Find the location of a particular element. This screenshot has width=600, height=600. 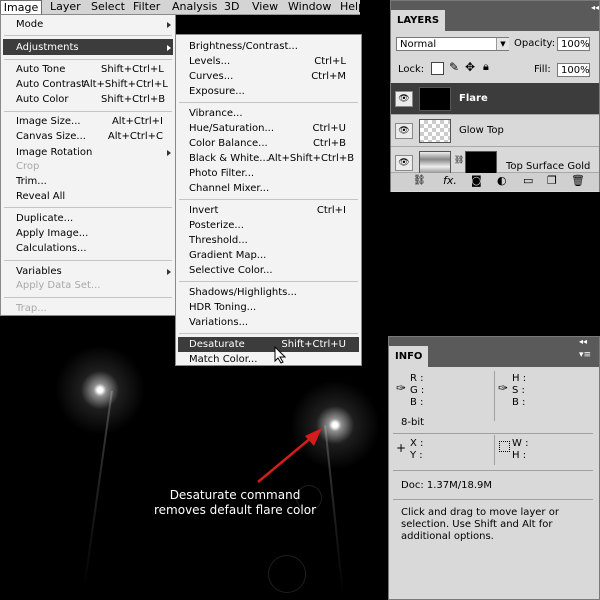

menu-item-variables: Variables is located at coordinates (39, 271).